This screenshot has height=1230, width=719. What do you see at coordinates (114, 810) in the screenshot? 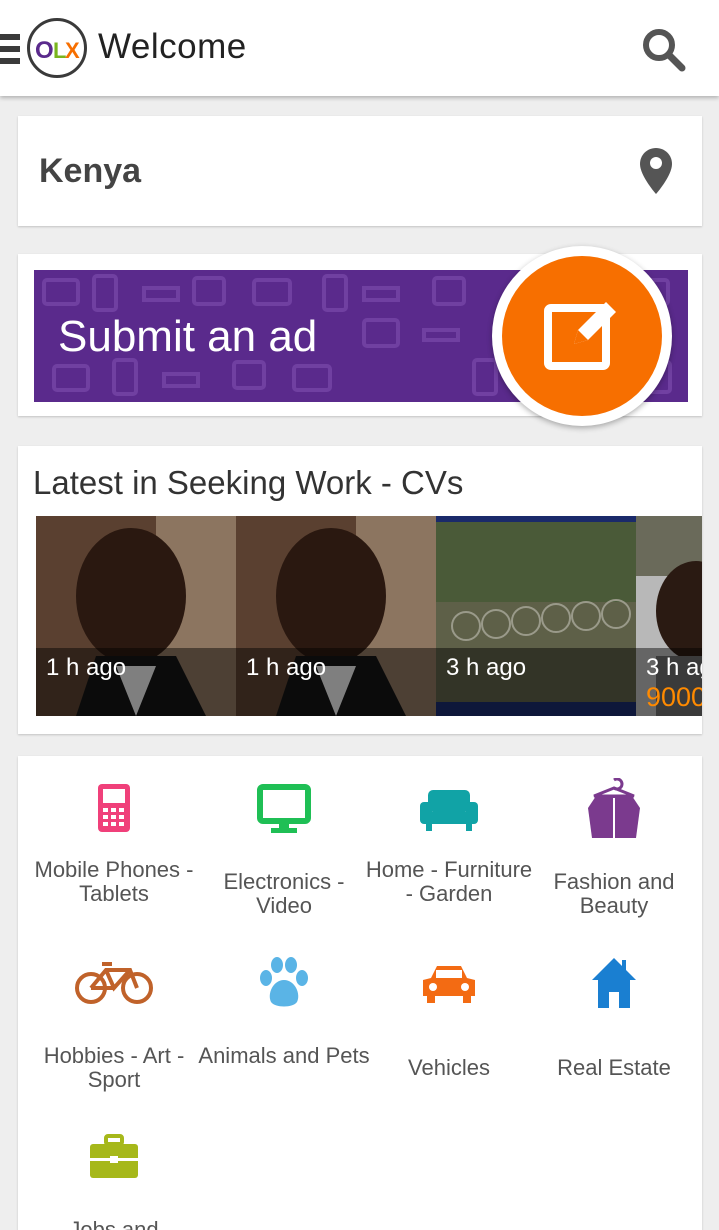
I see `mobile-phone-icon` at bounding box center [114, 810].